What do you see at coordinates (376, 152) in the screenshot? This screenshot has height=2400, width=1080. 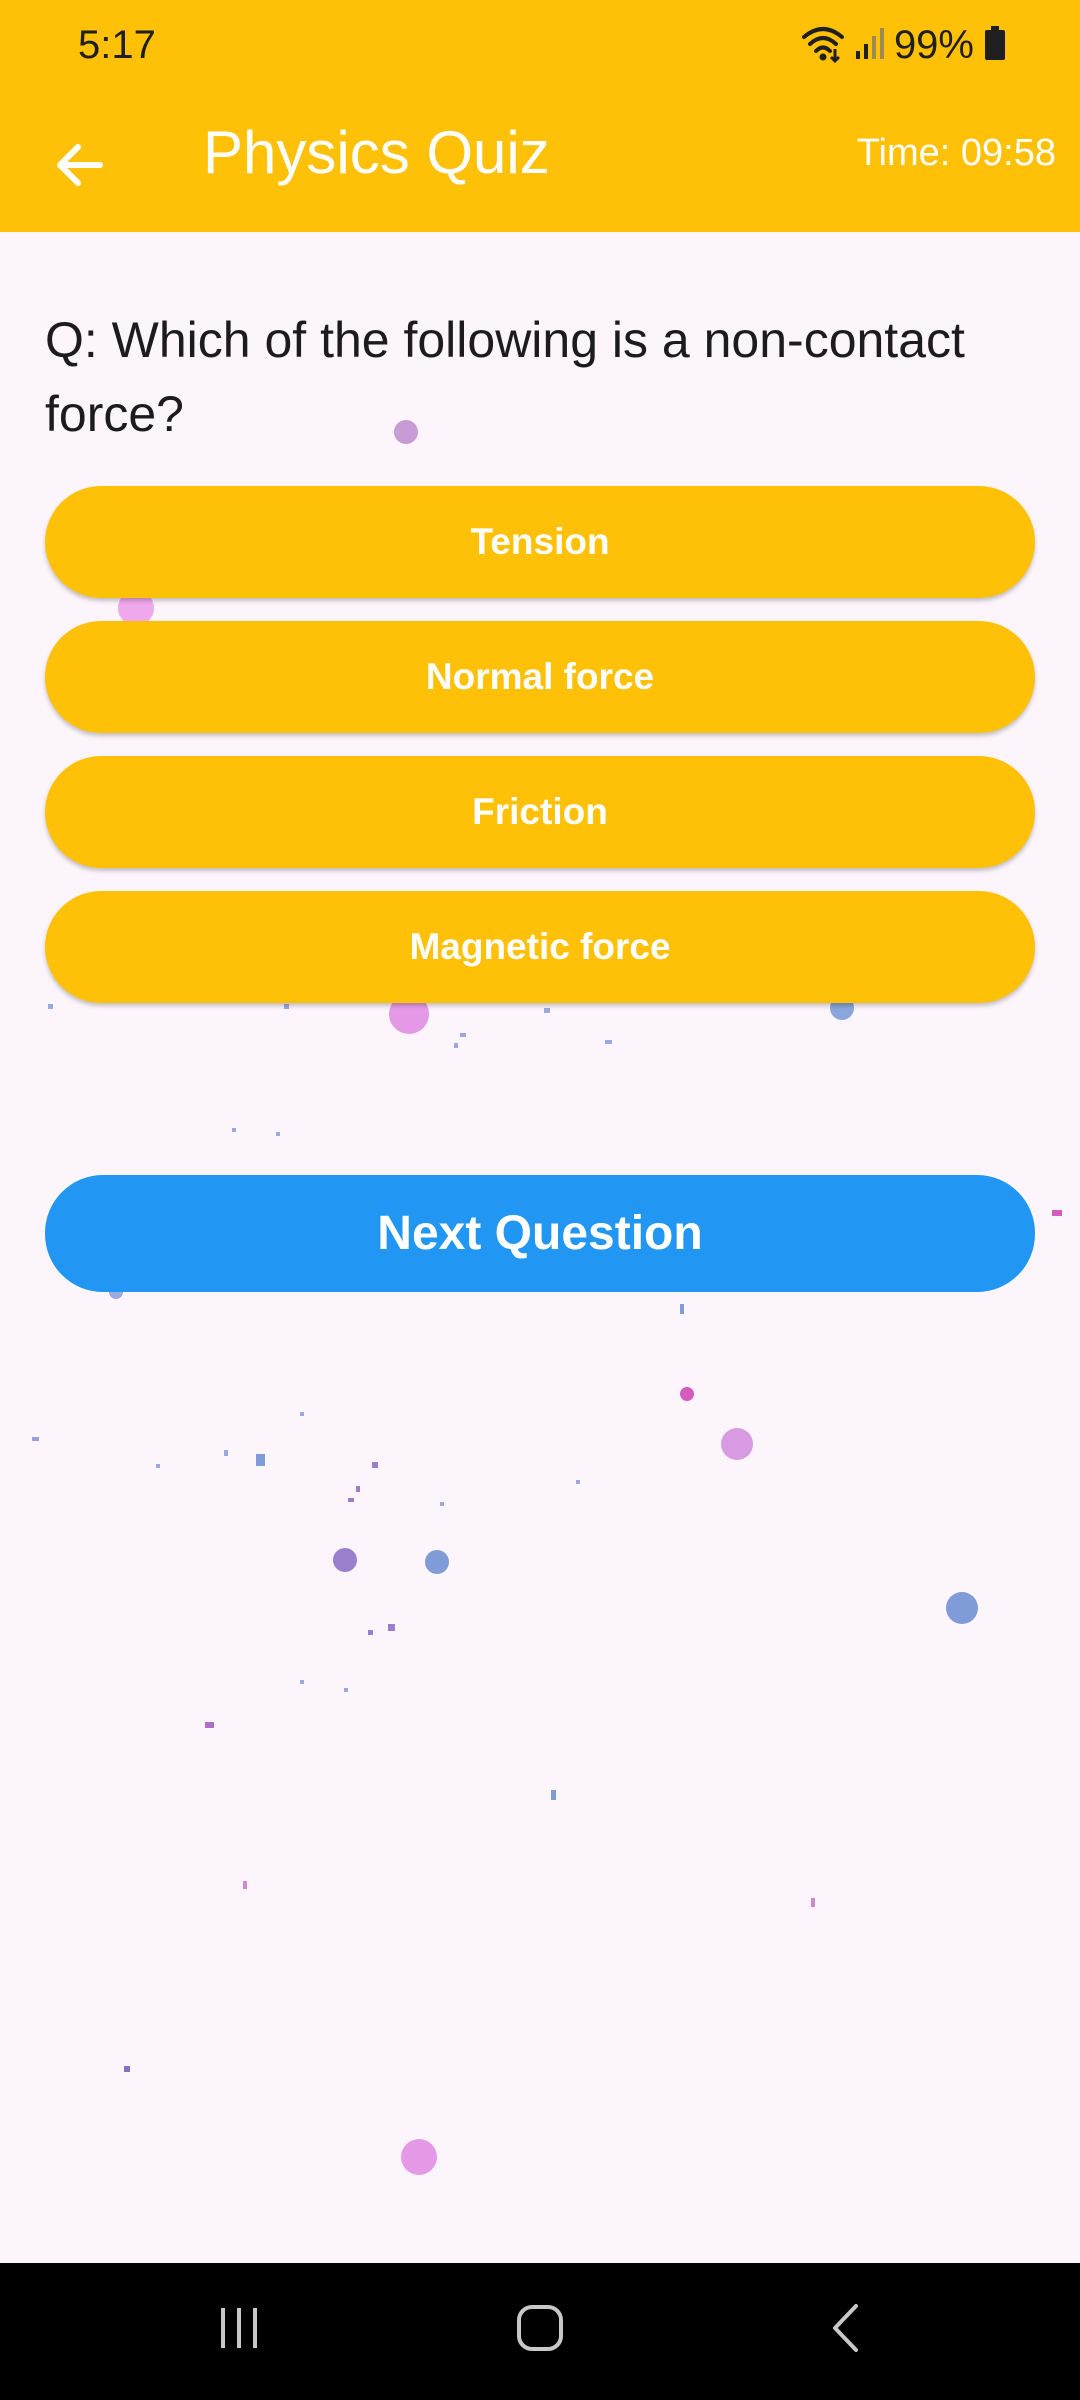 I see `page-title: Physics Quiz` at bounding box center [376, 152].